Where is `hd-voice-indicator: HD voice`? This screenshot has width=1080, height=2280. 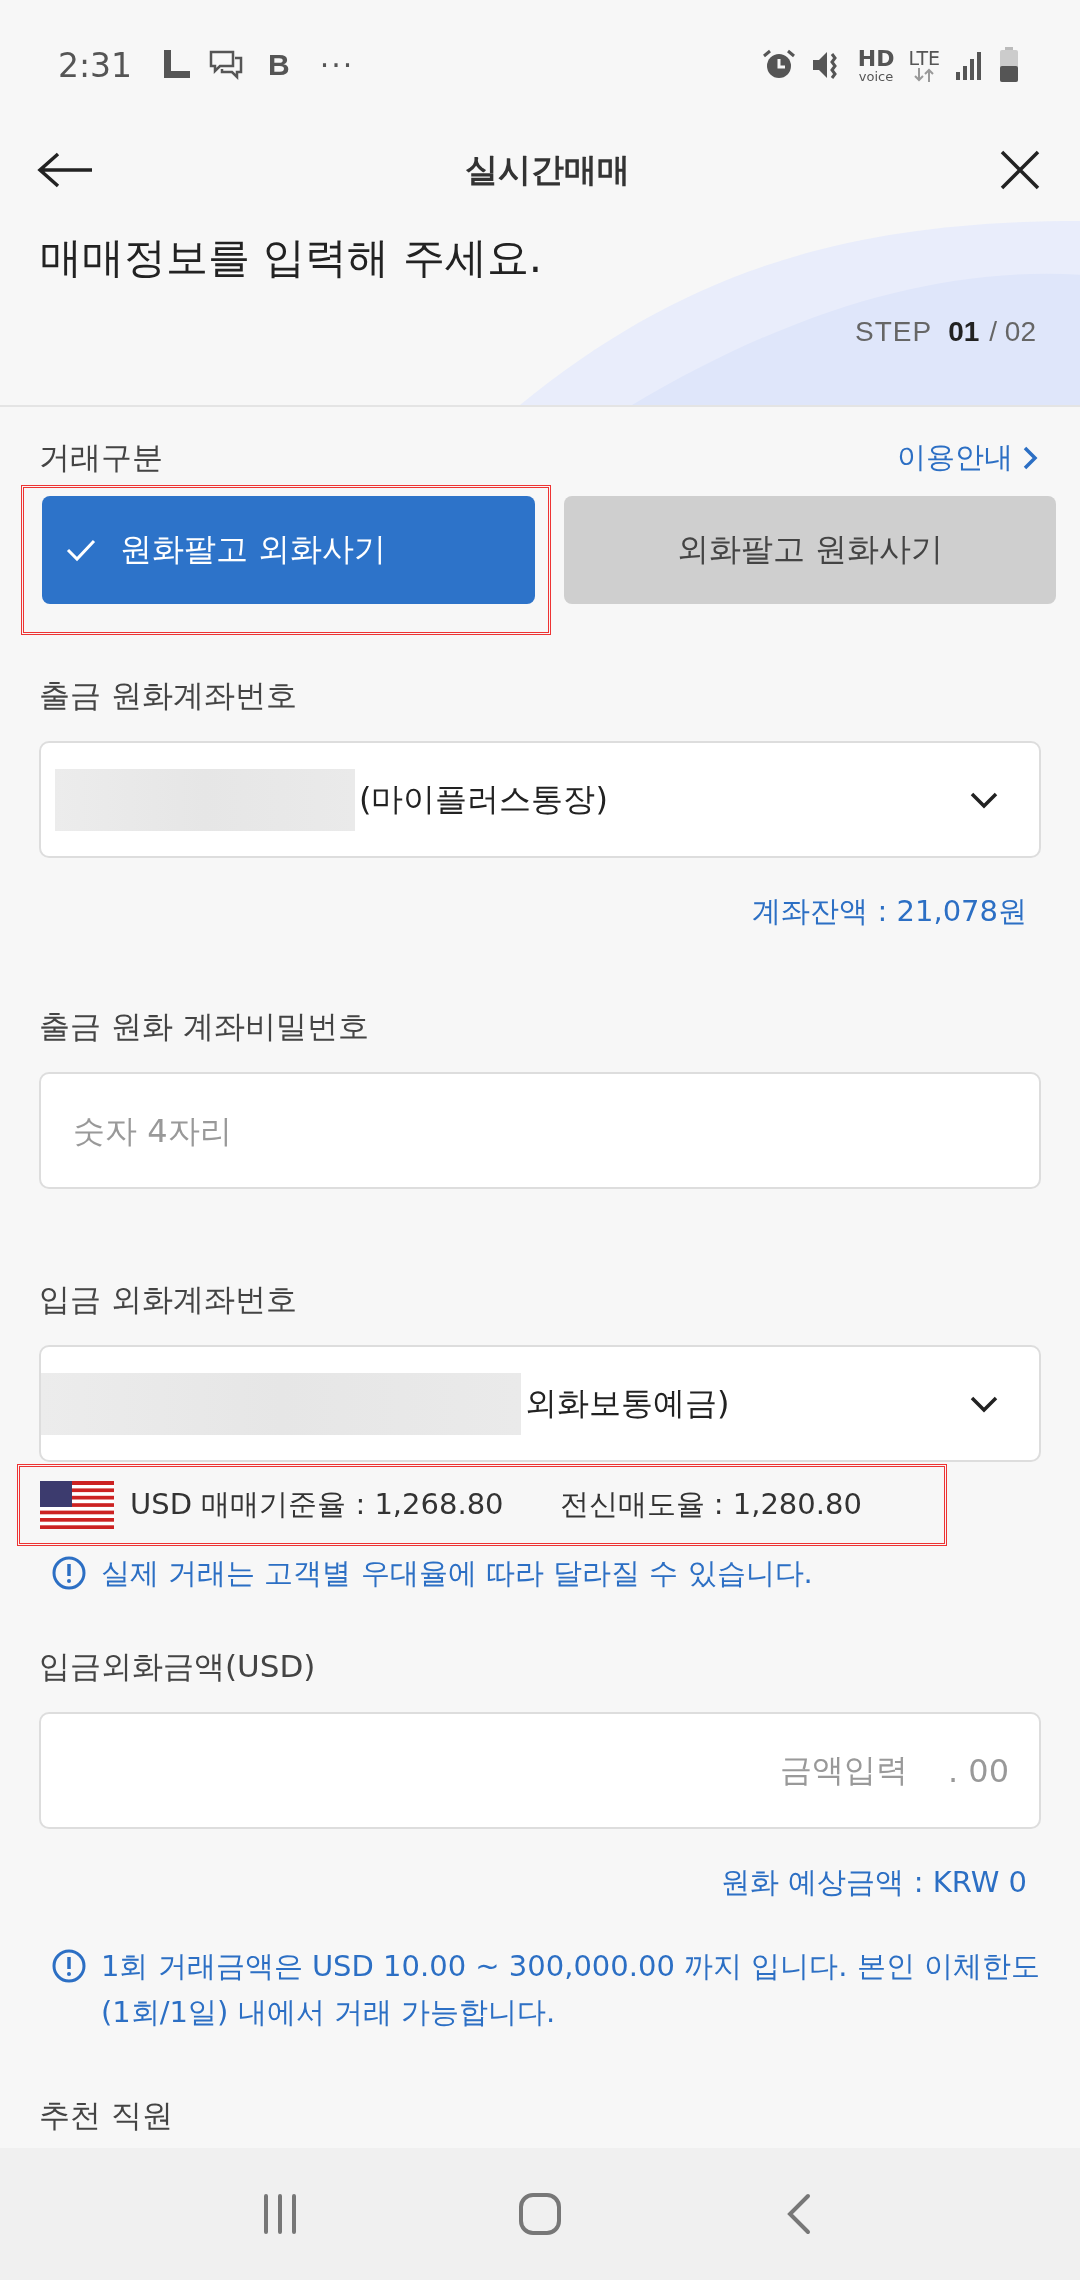
hd-voice-indicator: HD voice is located at coordinates (876, 65).